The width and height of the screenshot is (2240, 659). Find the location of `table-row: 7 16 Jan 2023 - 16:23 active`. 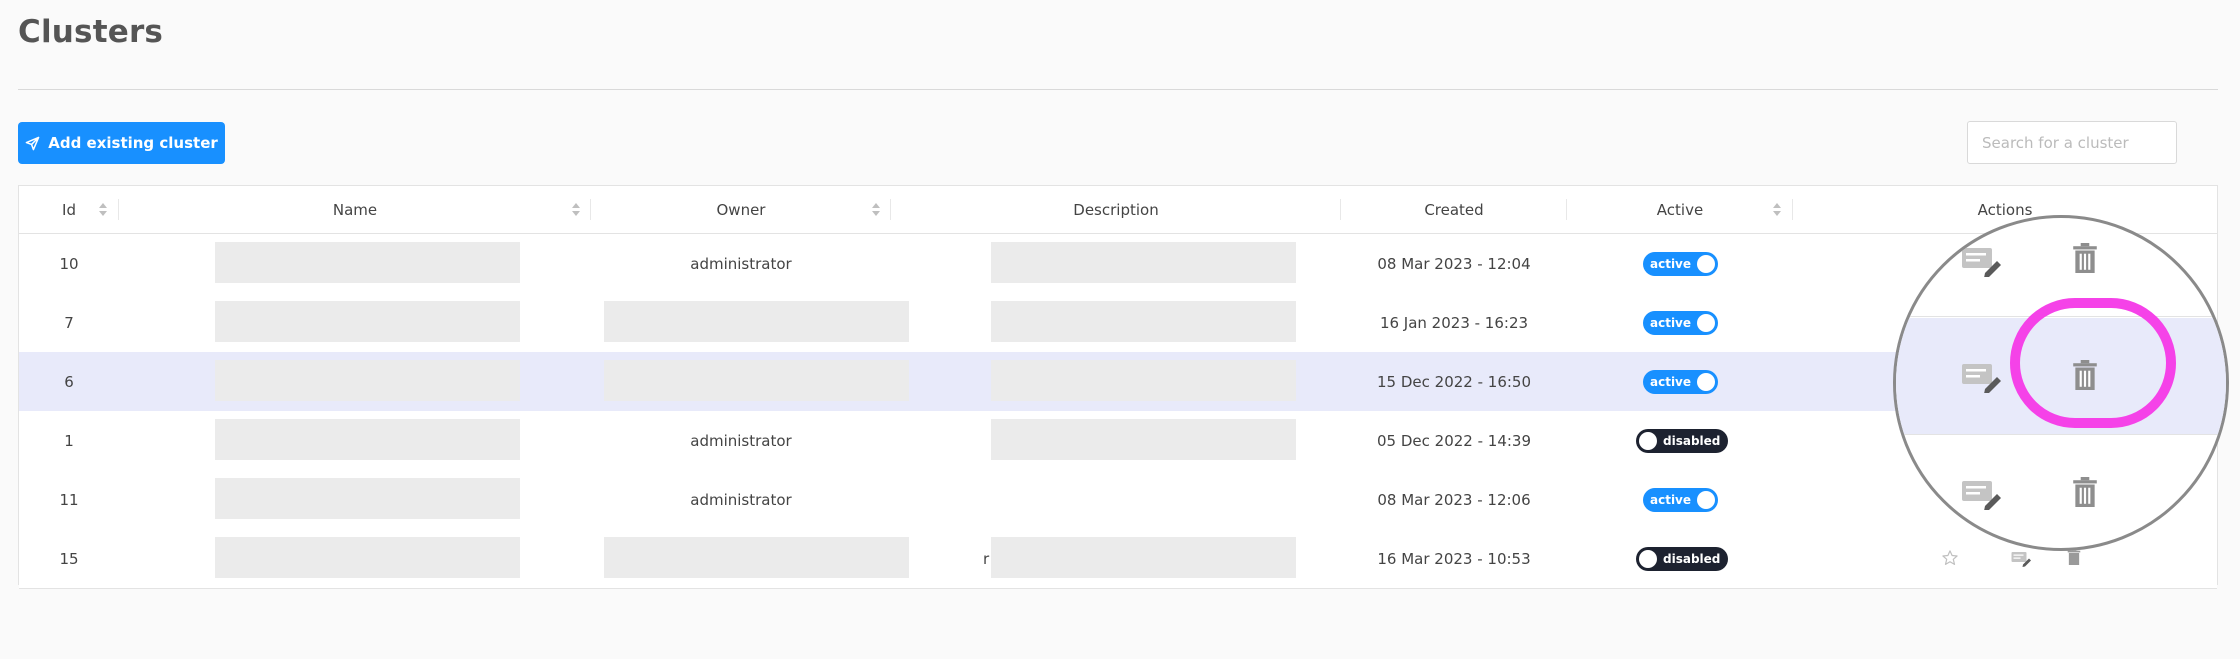

table-row: 7 16 Jan 2023 - 16:23 active is located at coordinates (1118, 323).